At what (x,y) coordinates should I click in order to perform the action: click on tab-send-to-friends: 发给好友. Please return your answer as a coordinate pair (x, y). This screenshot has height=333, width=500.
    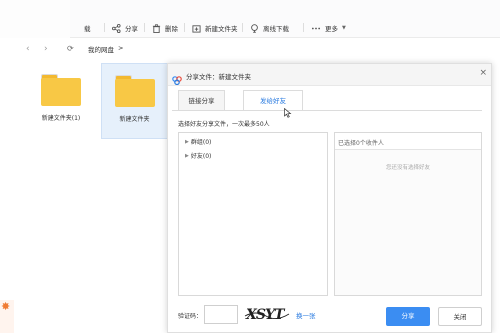
    Looking at the image, I should click on (273, 100).